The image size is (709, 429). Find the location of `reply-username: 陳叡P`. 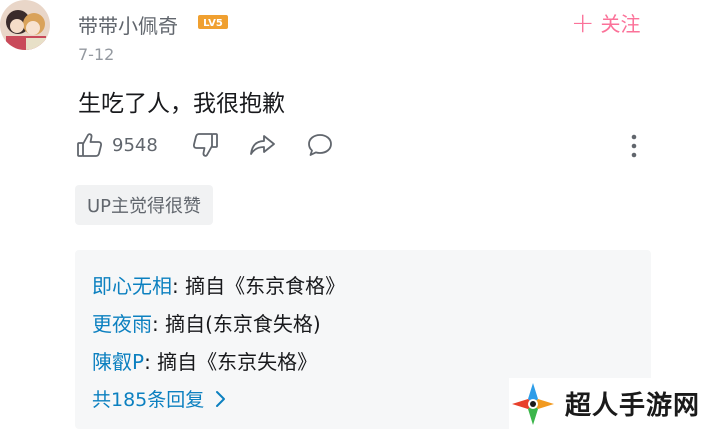

reply-username: 陳叡P is located at coordinates (118, 362).